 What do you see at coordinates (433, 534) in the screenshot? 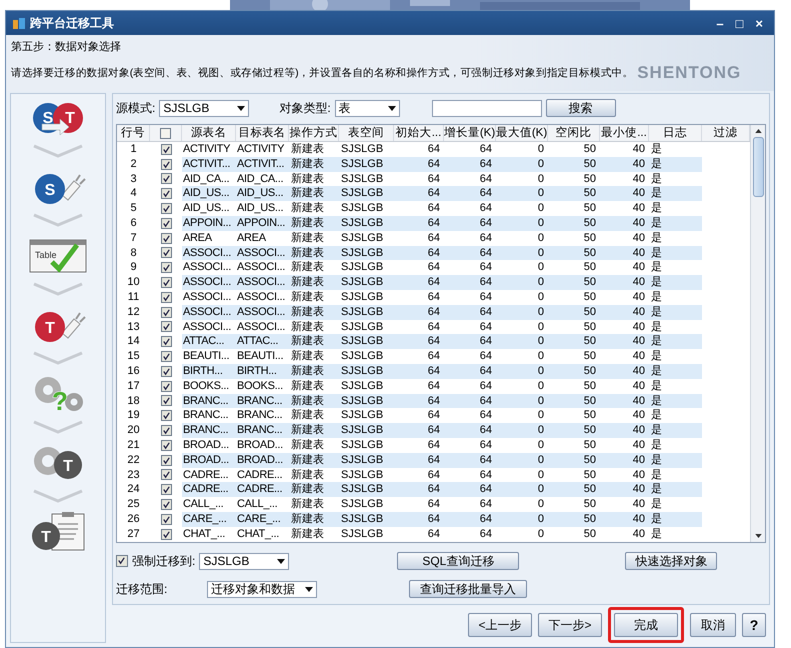
I see `table-row: 27 CHAT_... CHAT_... 新建表 SJSLGB 64 64 0 50 40 是` at bounding box center [433, 534].